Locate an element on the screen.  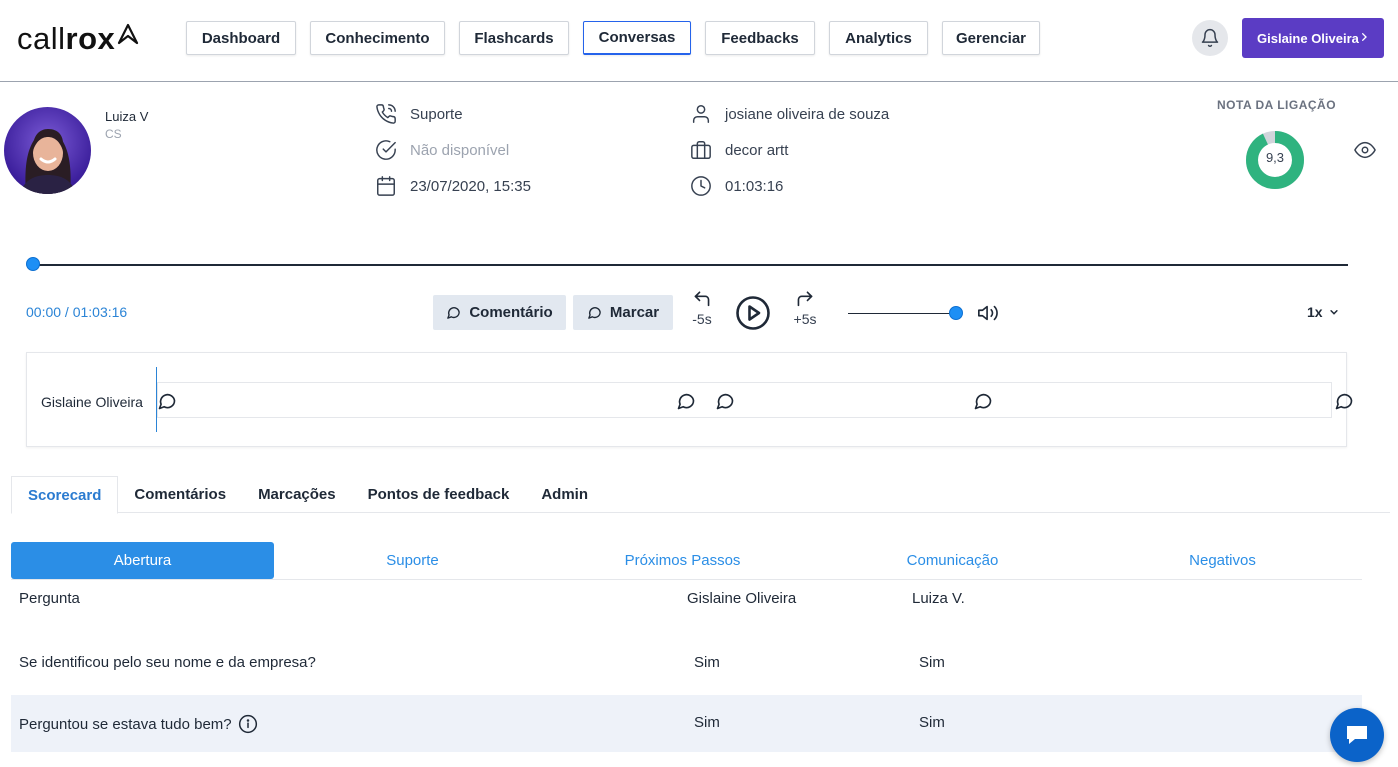
call-customer: josiane oliveira de souza is located at coordinates (789, 114).